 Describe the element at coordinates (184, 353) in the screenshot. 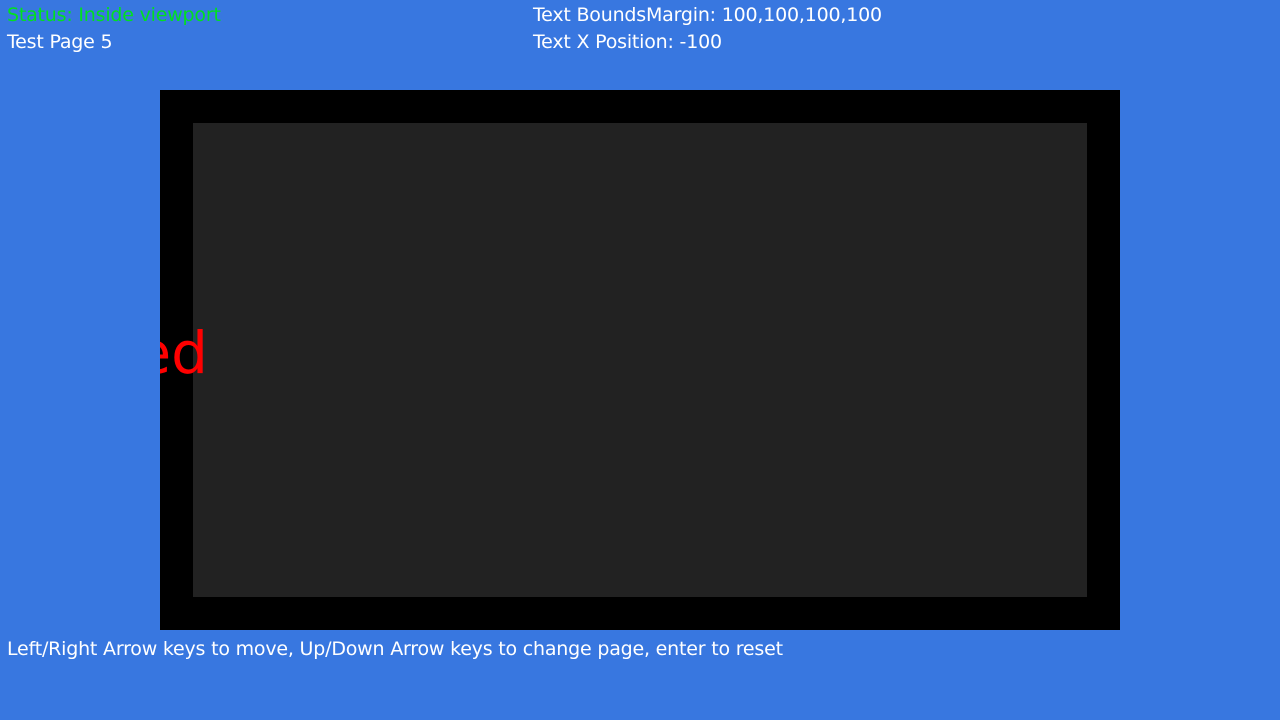

I see `moving-text: Red` at that location.